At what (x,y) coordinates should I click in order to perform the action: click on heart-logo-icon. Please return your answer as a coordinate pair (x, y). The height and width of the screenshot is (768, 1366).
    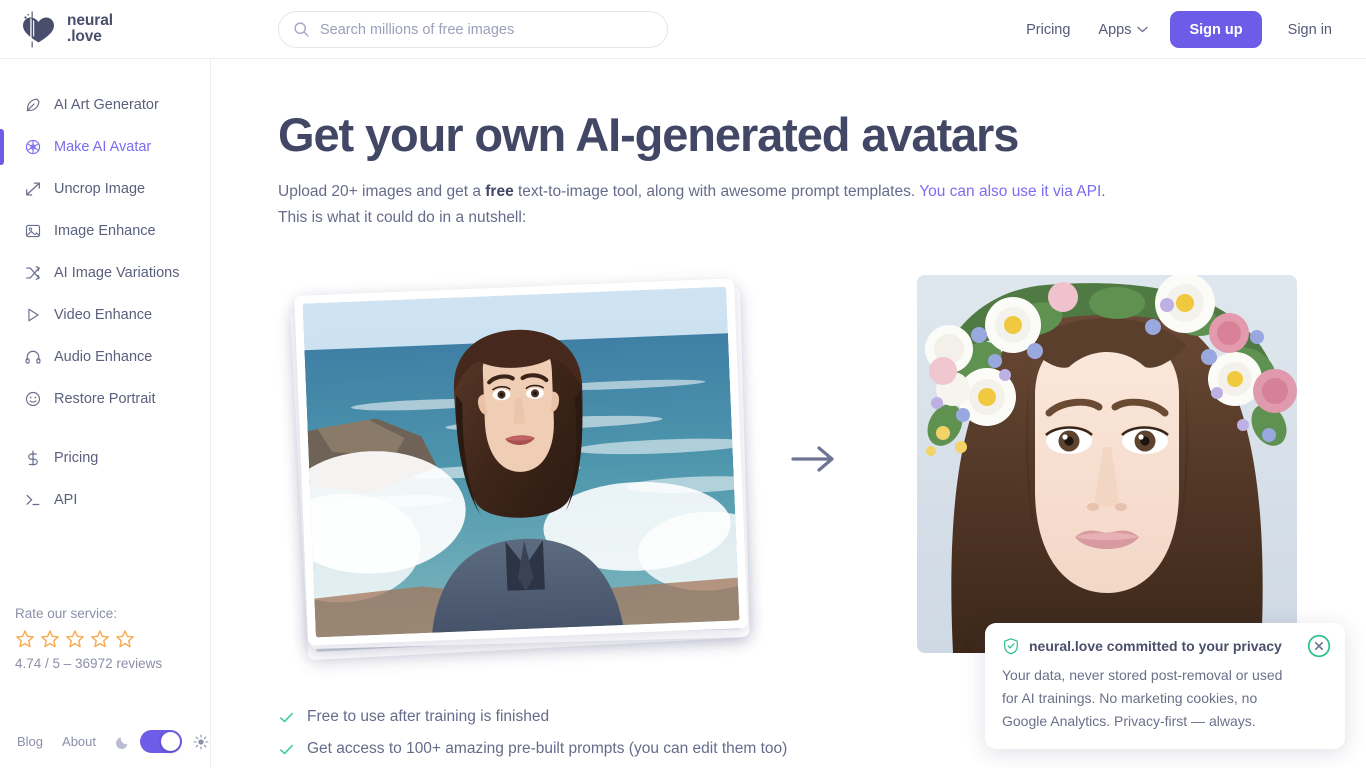
    Looking at the image, I should click on (38, 29).